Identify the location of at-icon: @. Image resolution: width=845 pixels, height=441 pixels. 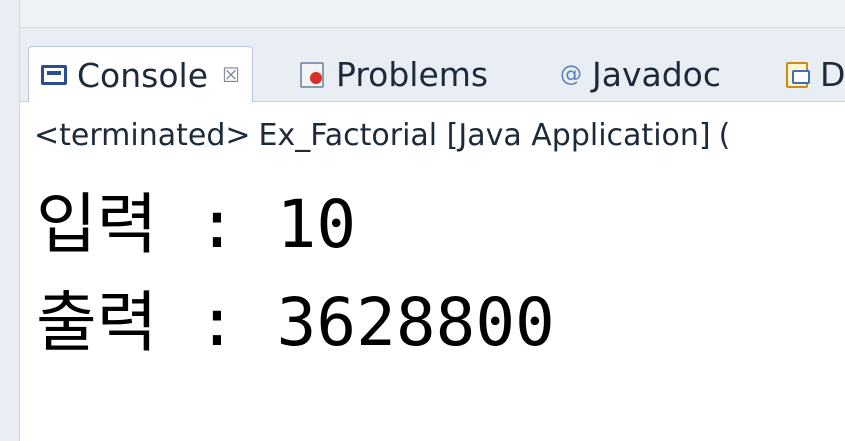
(571, 74).